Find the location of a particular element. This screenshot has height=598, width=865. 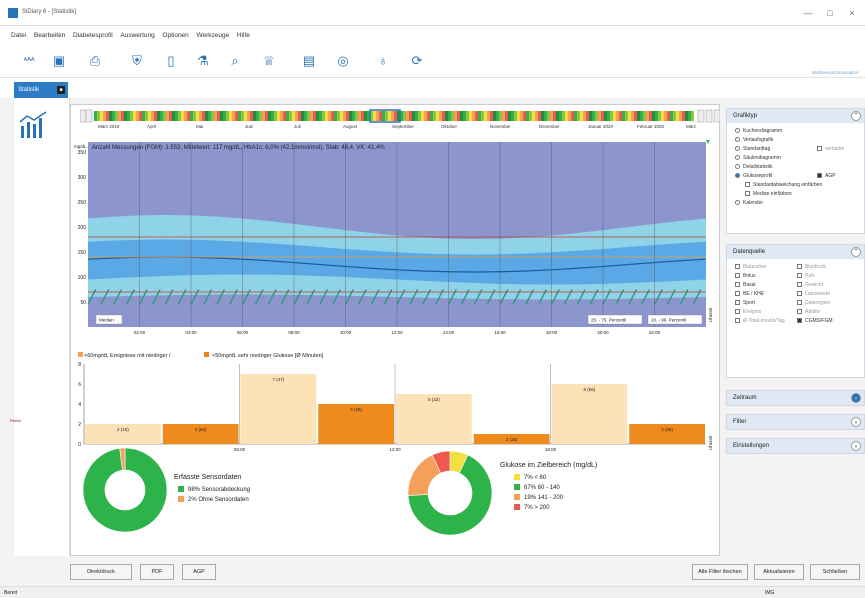

source-total-insulin: Ø-Total-Insulin/Tag CGMS/FGM is located at coordinates (795, 321).